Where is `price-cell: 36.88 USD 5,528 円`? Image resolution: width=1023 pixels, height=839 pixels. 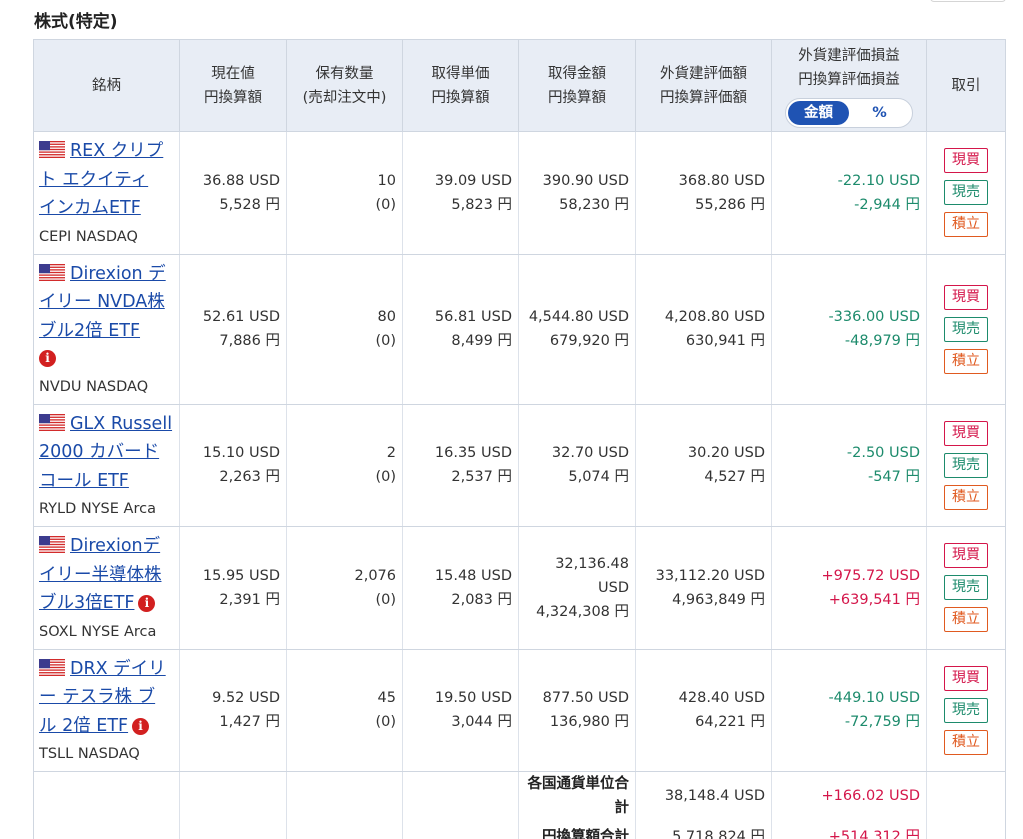 price-cell: 36.88 USD 5,528 円 is located at coordinates (233, 193).